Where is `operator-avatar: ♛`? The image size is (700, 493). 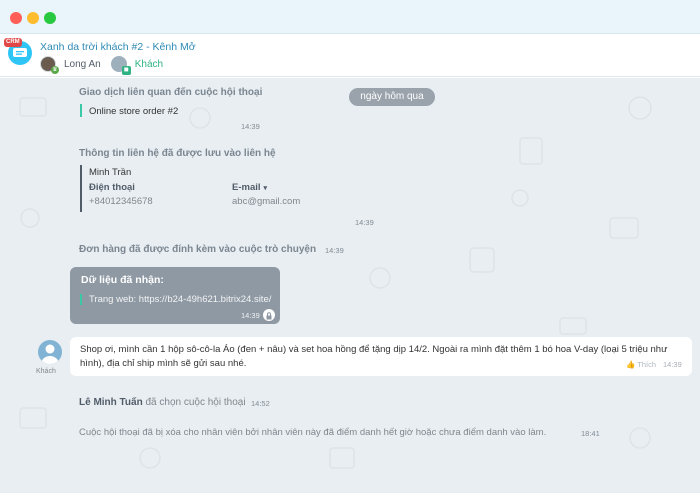 operator-avatar: ♛ is located at coordinates (49, 65).